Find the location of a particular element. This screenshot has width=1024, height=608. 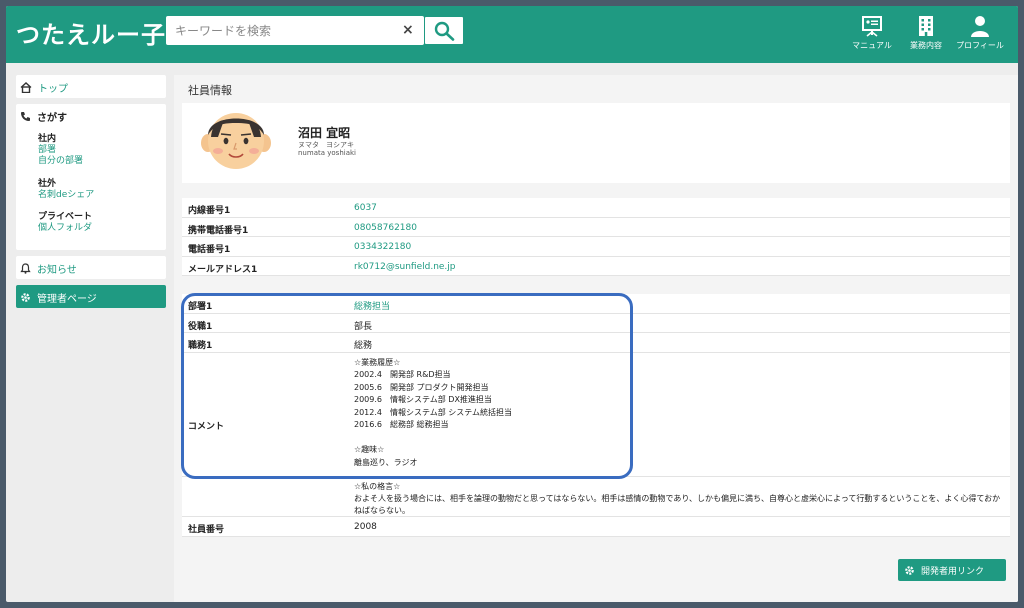

table-row: メールアドレス1 rk0712@sunfield.ne.jp is located at coordinates (596, 266).